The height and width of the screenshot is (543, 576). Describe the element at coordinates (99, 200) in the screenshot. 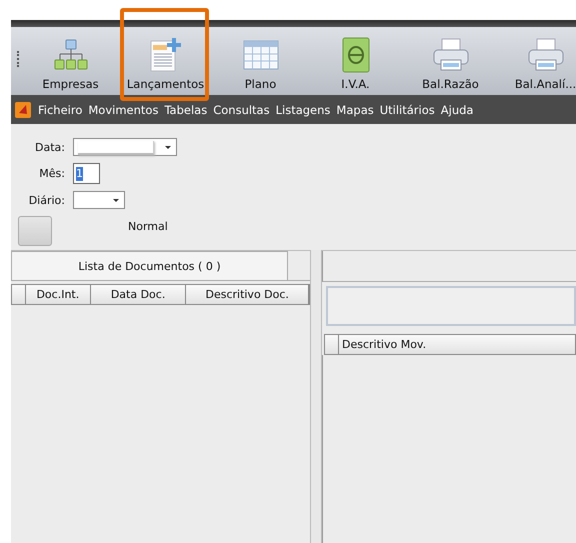

I see `dropdown` at that location.